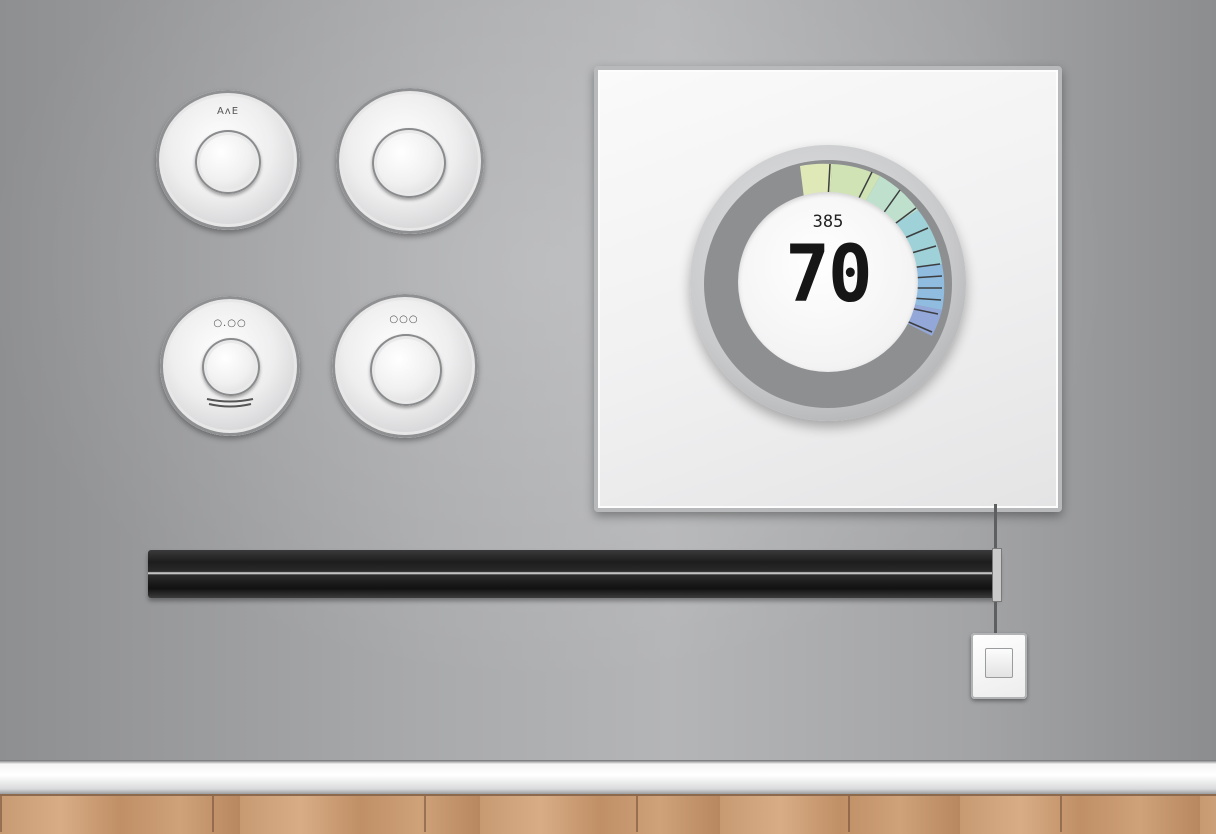 The image size is (1216, 834). What do you see at coordinates (231, 367) in the screenshot?
I see `knob-bottom-left-button` at bounding box center [231, 367].